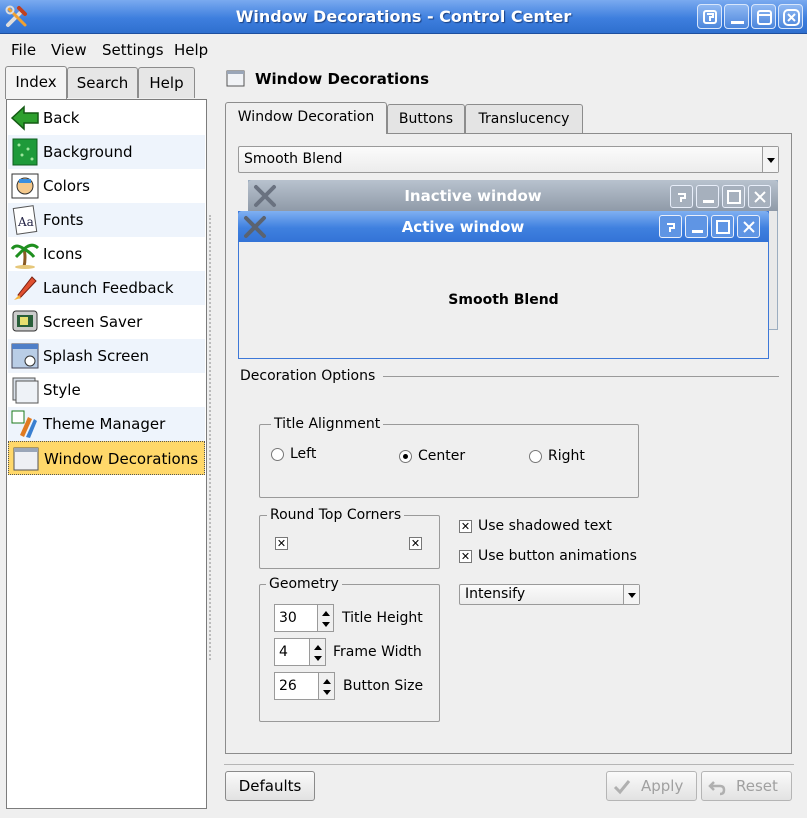  I want to click on shadowed-text-label: Use shadowed text, so click(545, 526).